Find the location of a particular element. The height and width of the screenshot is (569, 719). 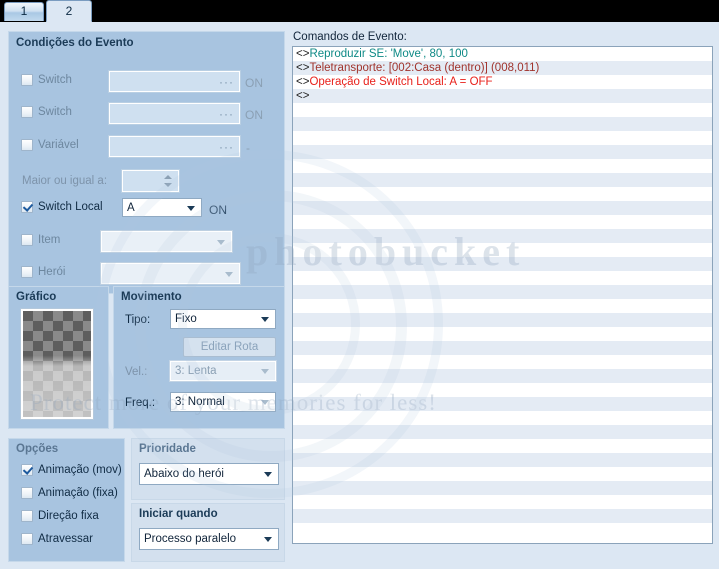

priority-value: Abaixo do herói is located at coordinates (184, 474).